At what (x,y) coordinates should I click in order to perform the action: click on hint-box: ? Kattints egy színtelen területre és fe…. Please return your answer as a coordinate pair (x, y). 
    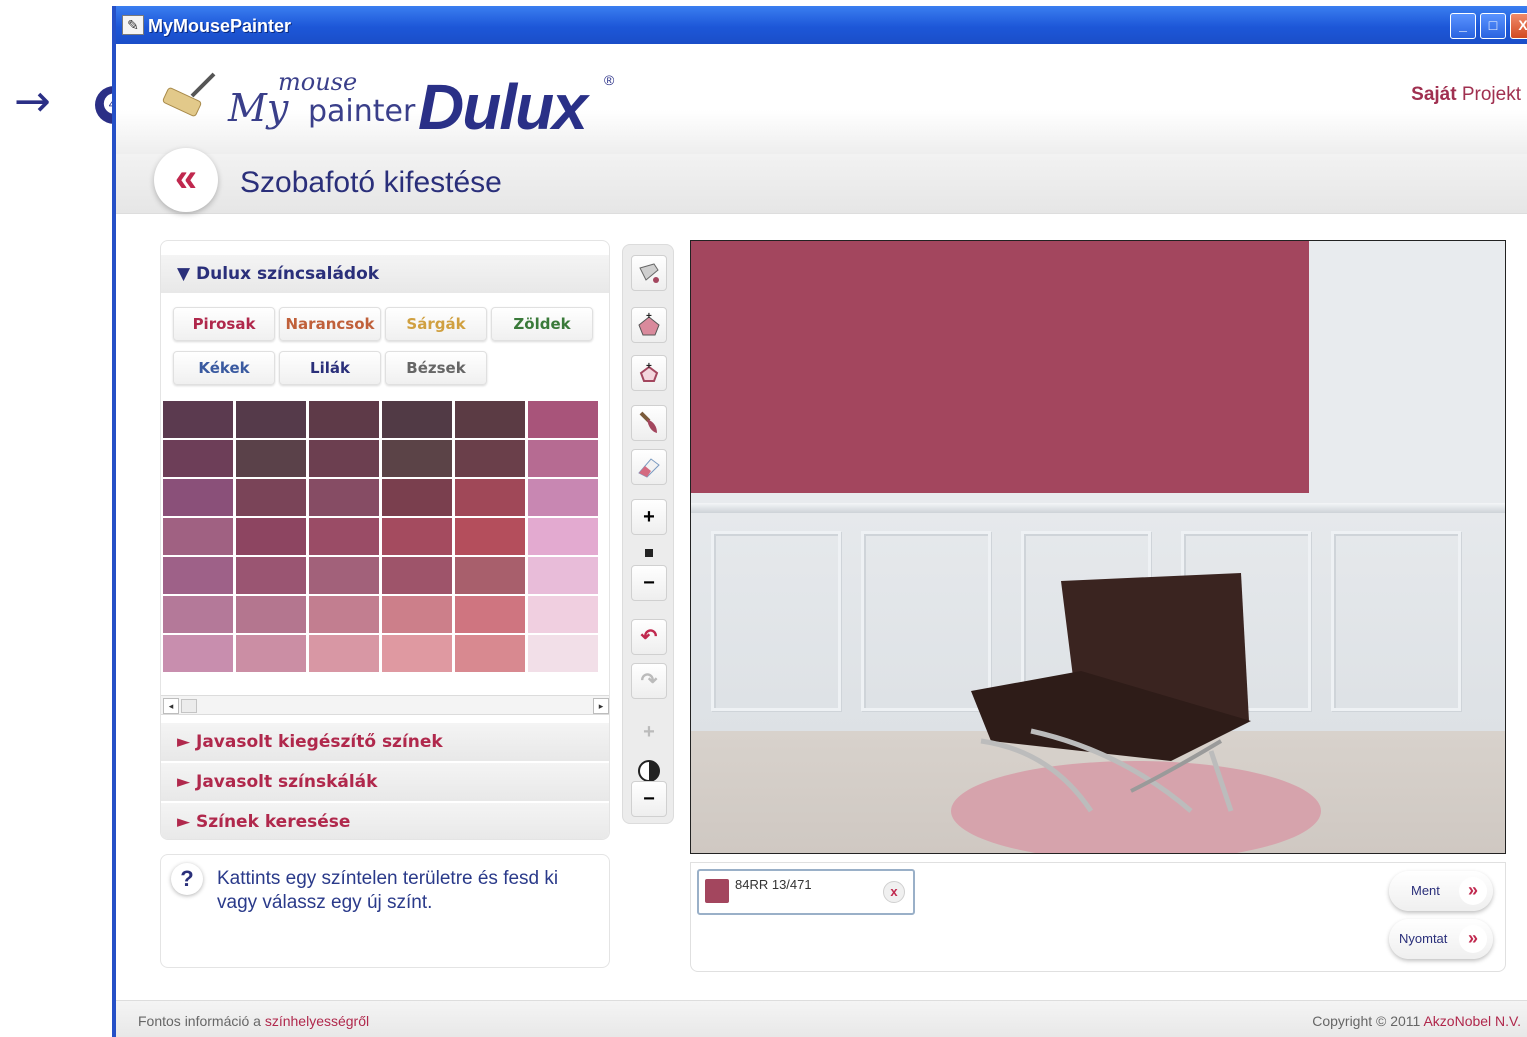
    Looking at the image, I should click on (385, 911).